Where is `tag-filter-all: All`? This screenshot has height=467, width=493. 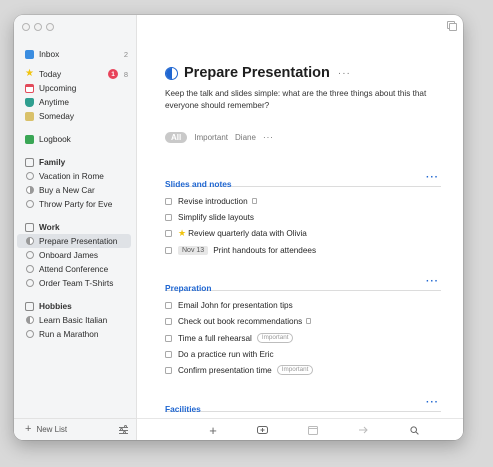 tag-filter-all: All is located at coordinates (176, 137).